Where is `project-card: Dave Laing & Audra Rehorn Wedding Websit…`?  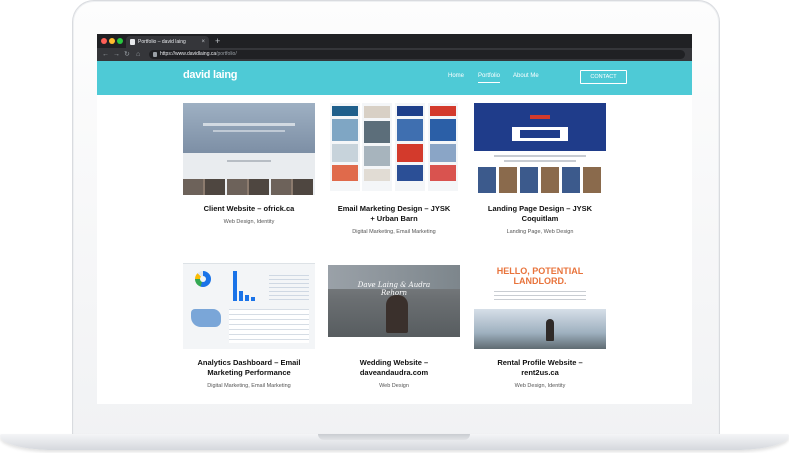 project-card: Dave Laing & Audra Rehorn Wedding Websit… is located at coordinates (394, 323).